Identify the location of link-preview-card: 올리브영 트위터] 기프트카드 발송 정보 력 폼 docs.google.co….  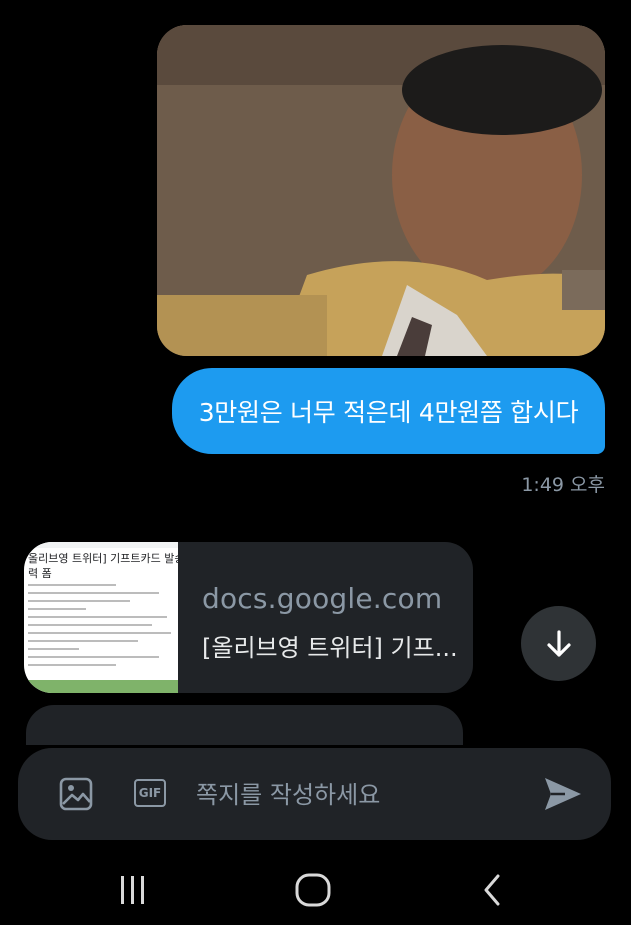
(248, 617).